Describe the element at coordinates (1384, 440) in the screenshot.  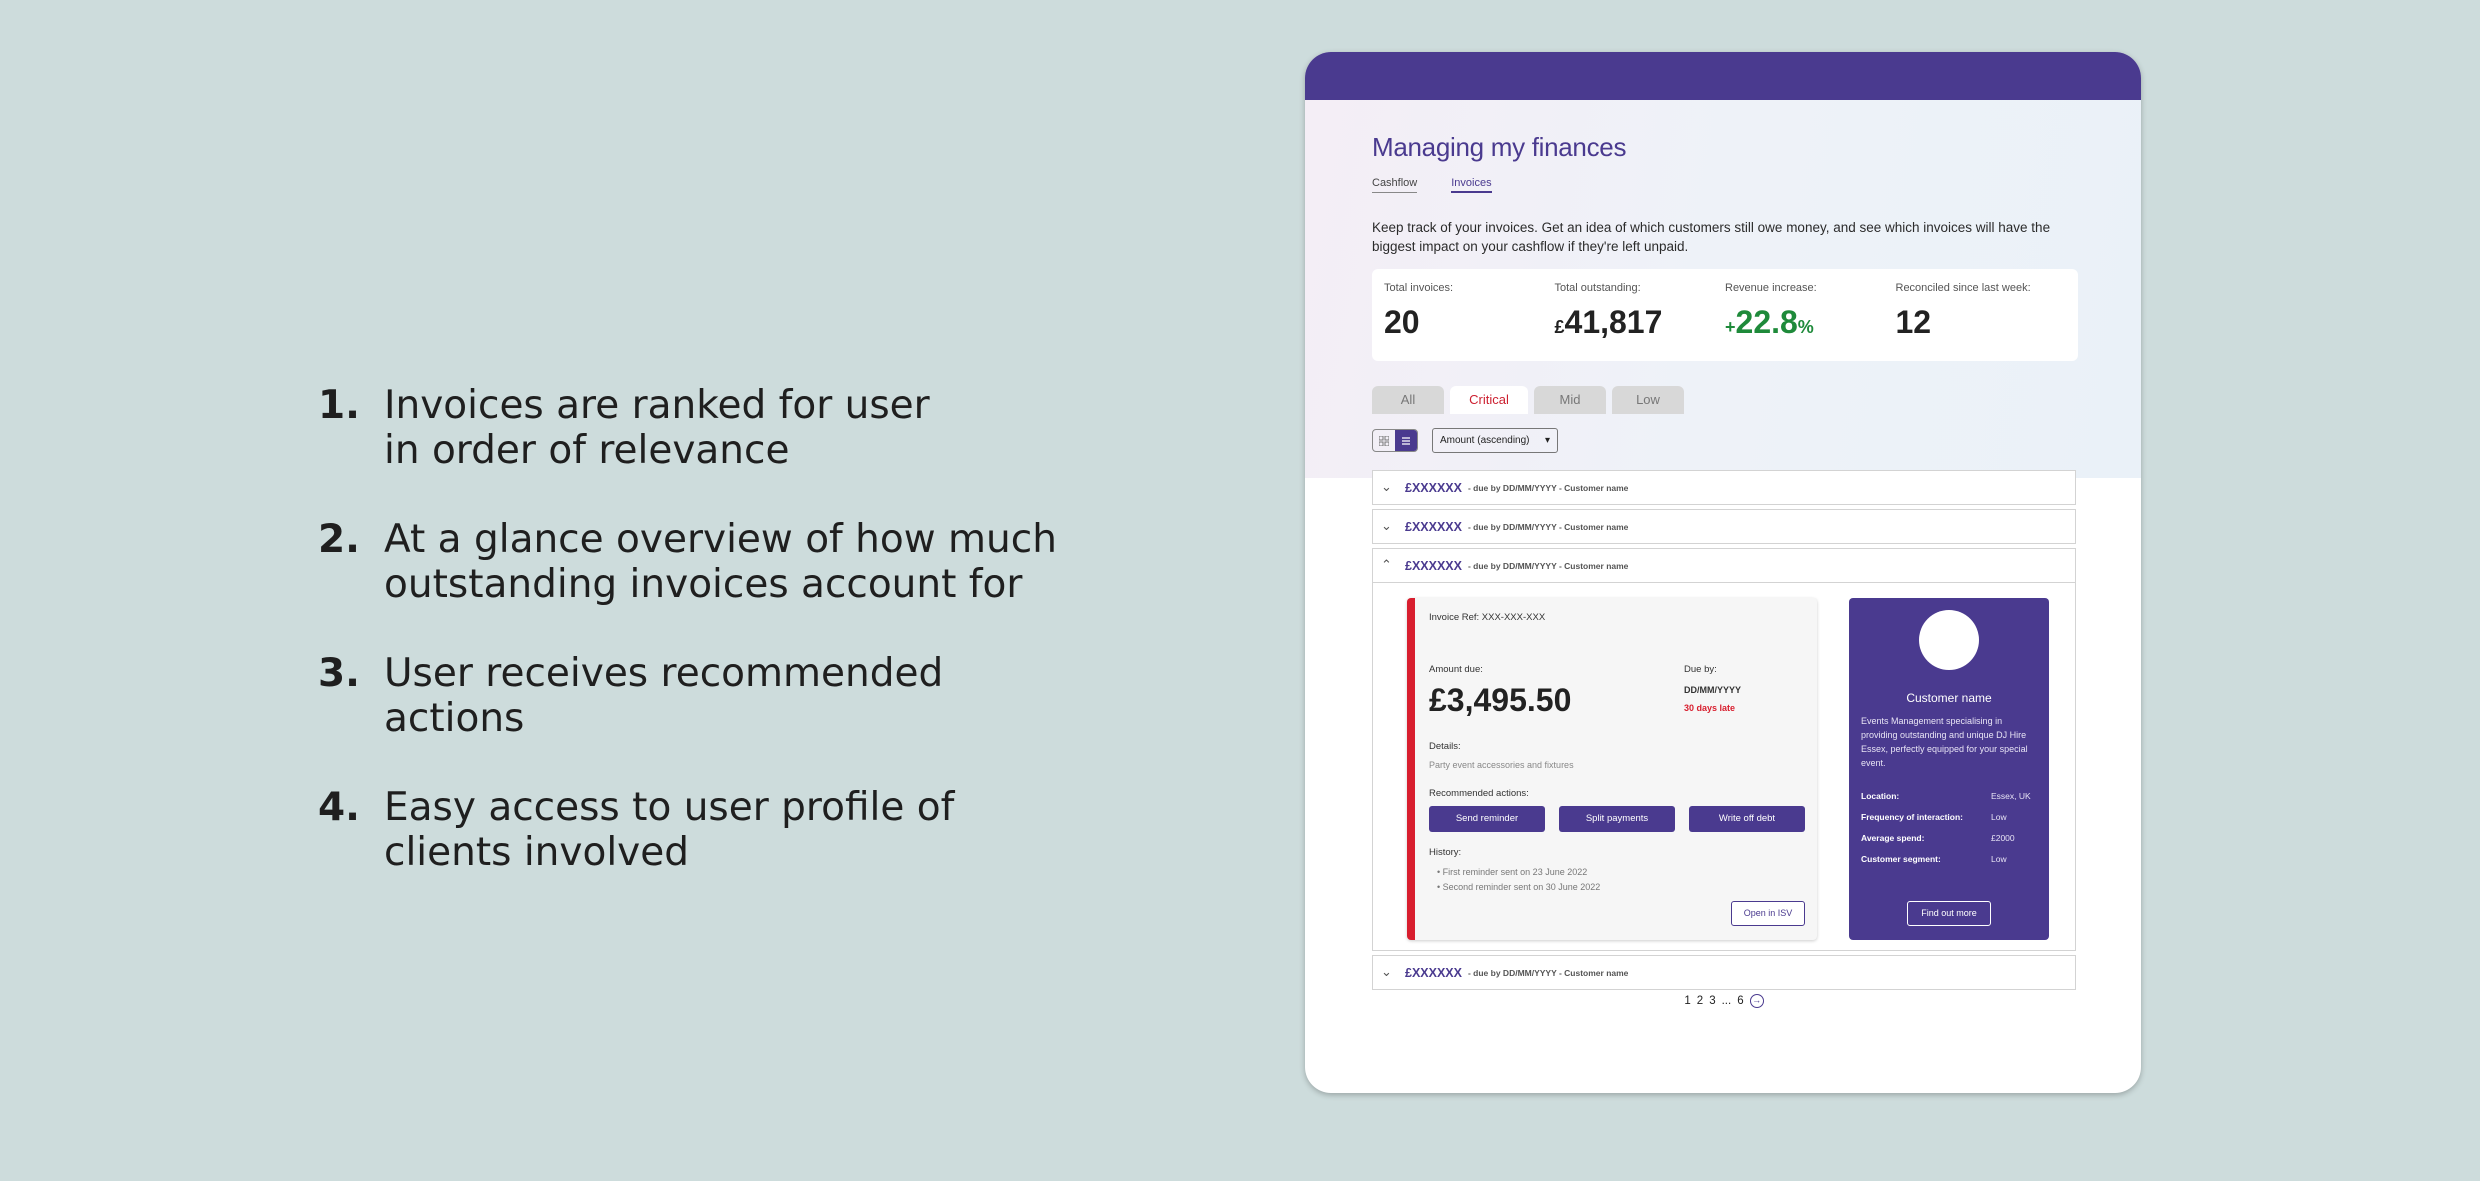
I see `grid-view-icon` at that location.